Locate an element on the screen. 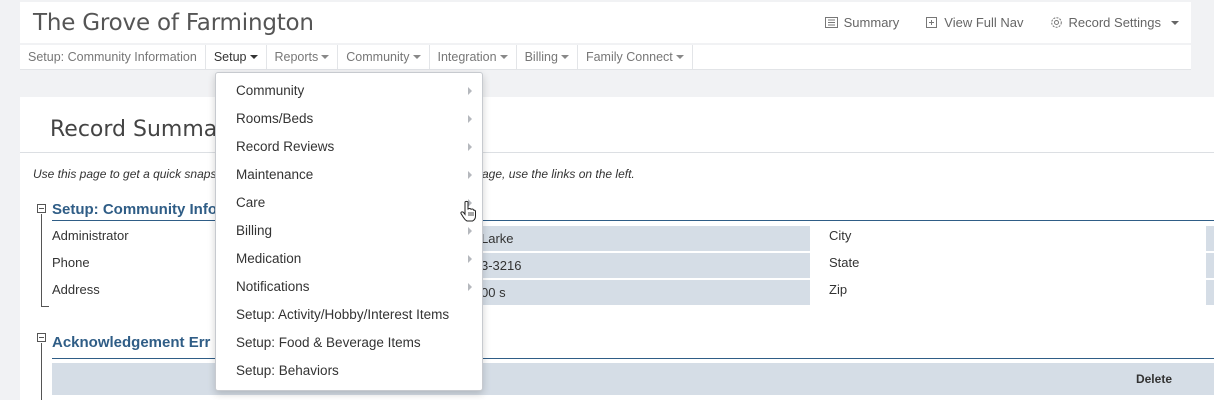  menu-item-food-beverage: Setup: Food & Beverage Items is located at coordinates (349, 343).